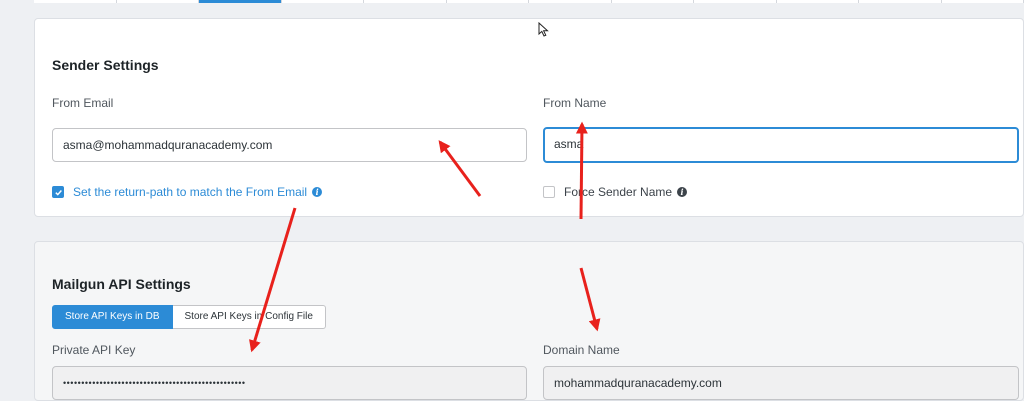 The width and height of the screenshot is (1024, 401). What do you see at coordinates (240, 1) in the screenshot?
I see `tab-active` at bounding box center [240, 1].